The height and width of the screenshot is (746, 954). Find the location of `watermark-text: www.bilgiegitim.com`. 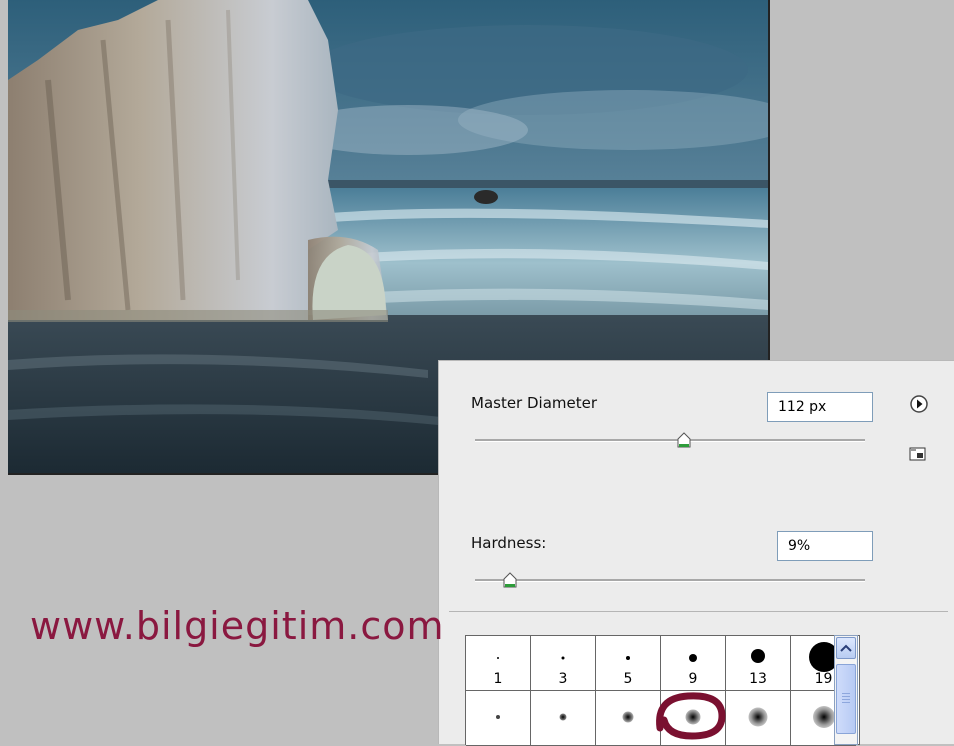

watermark-text: www.bilgiegitim.com is located at coordinates (237, 626).